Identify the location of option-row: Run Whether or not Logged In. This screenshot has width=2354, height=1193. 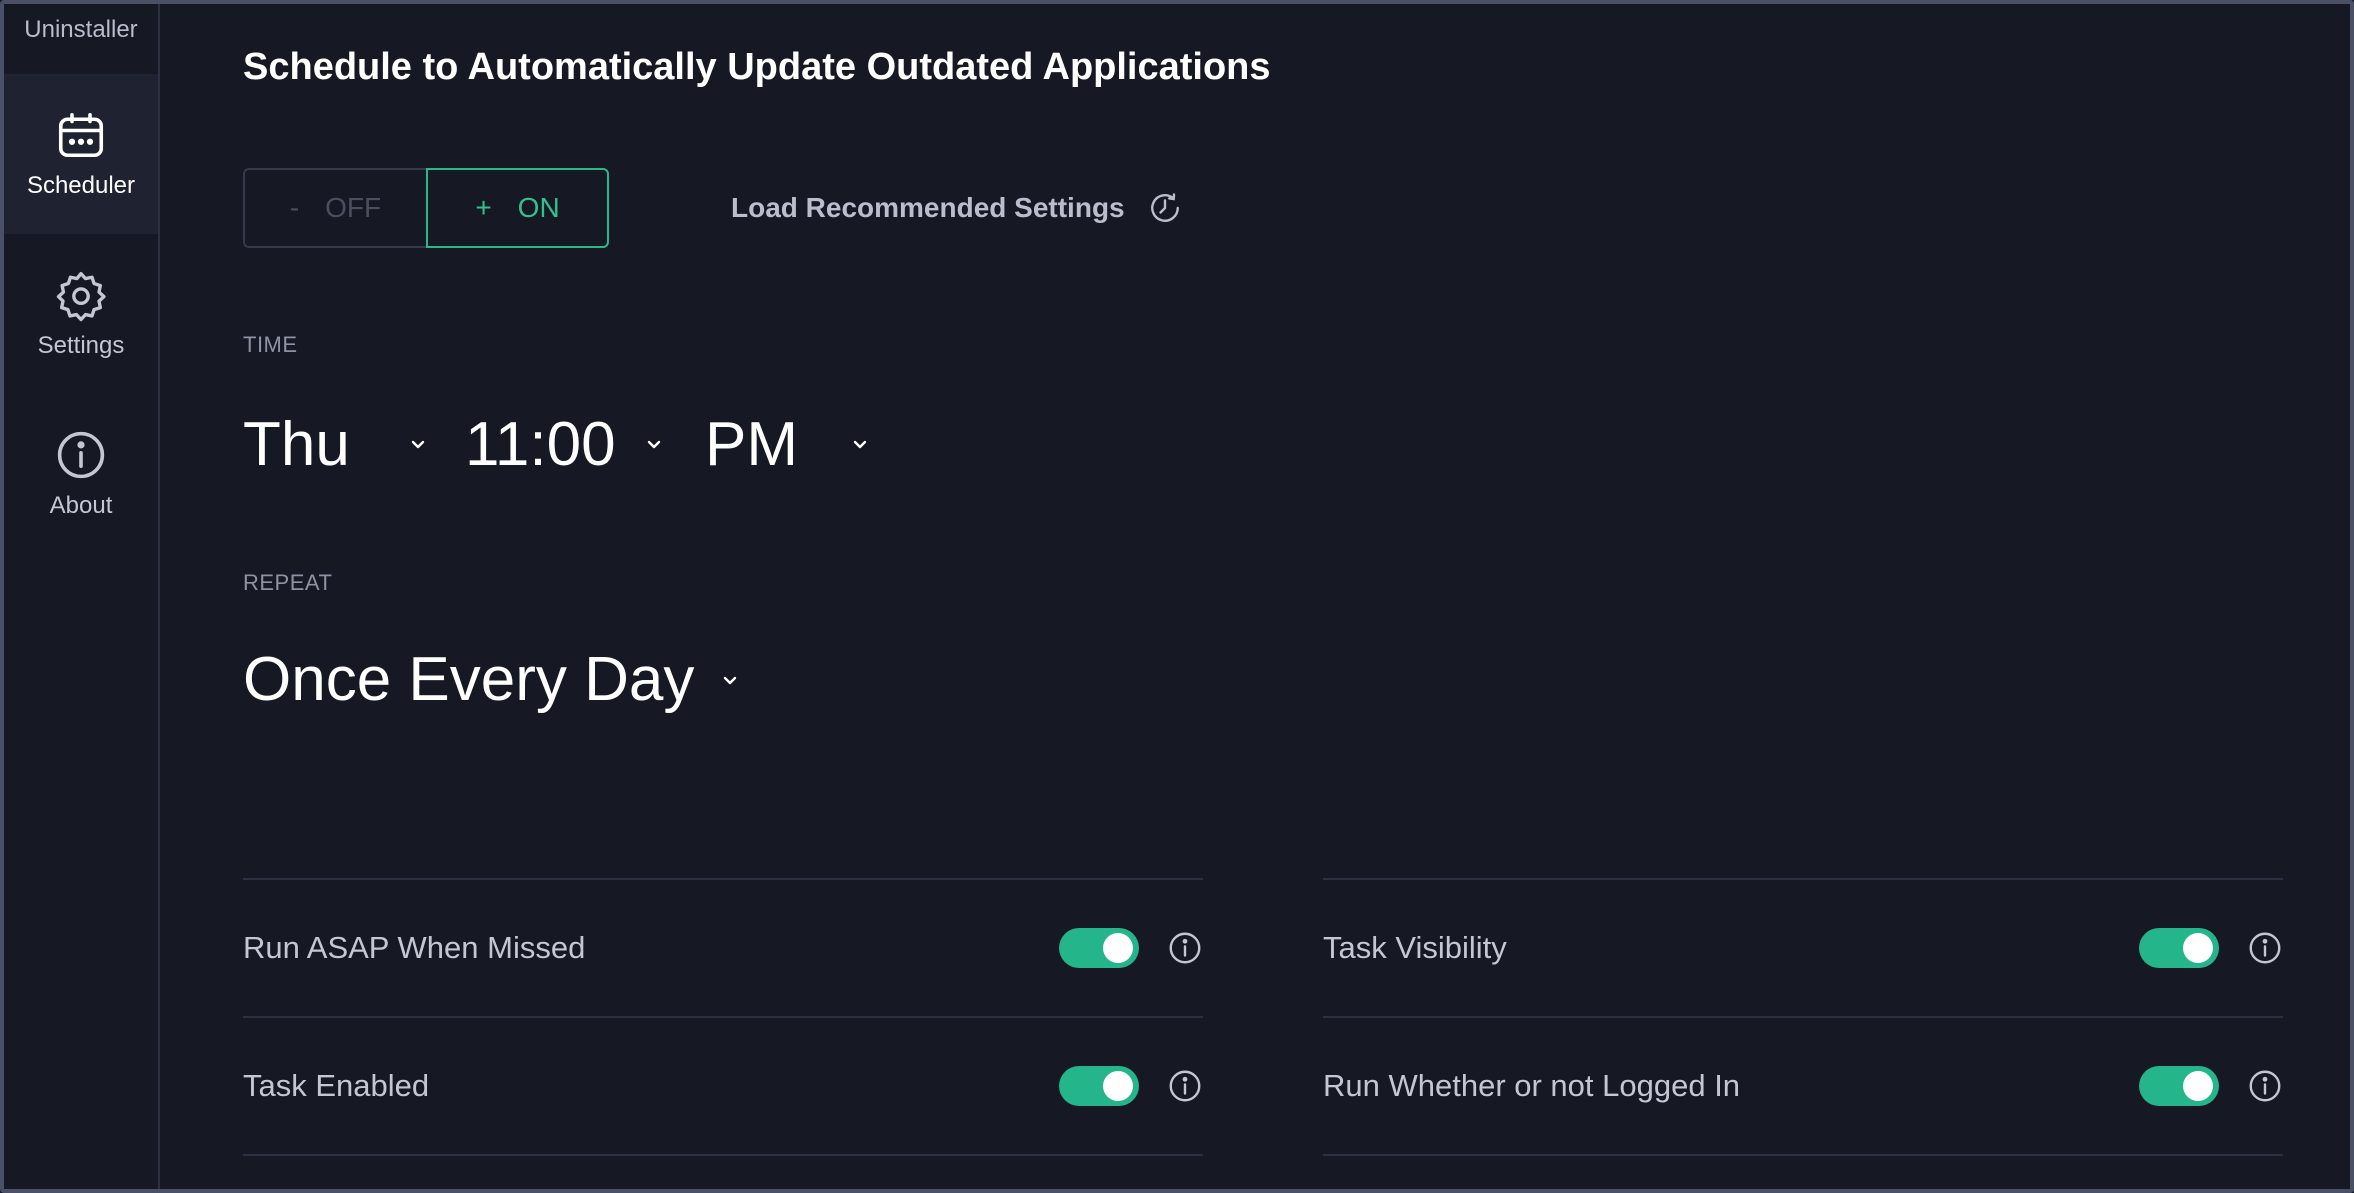
(1803, 1087).